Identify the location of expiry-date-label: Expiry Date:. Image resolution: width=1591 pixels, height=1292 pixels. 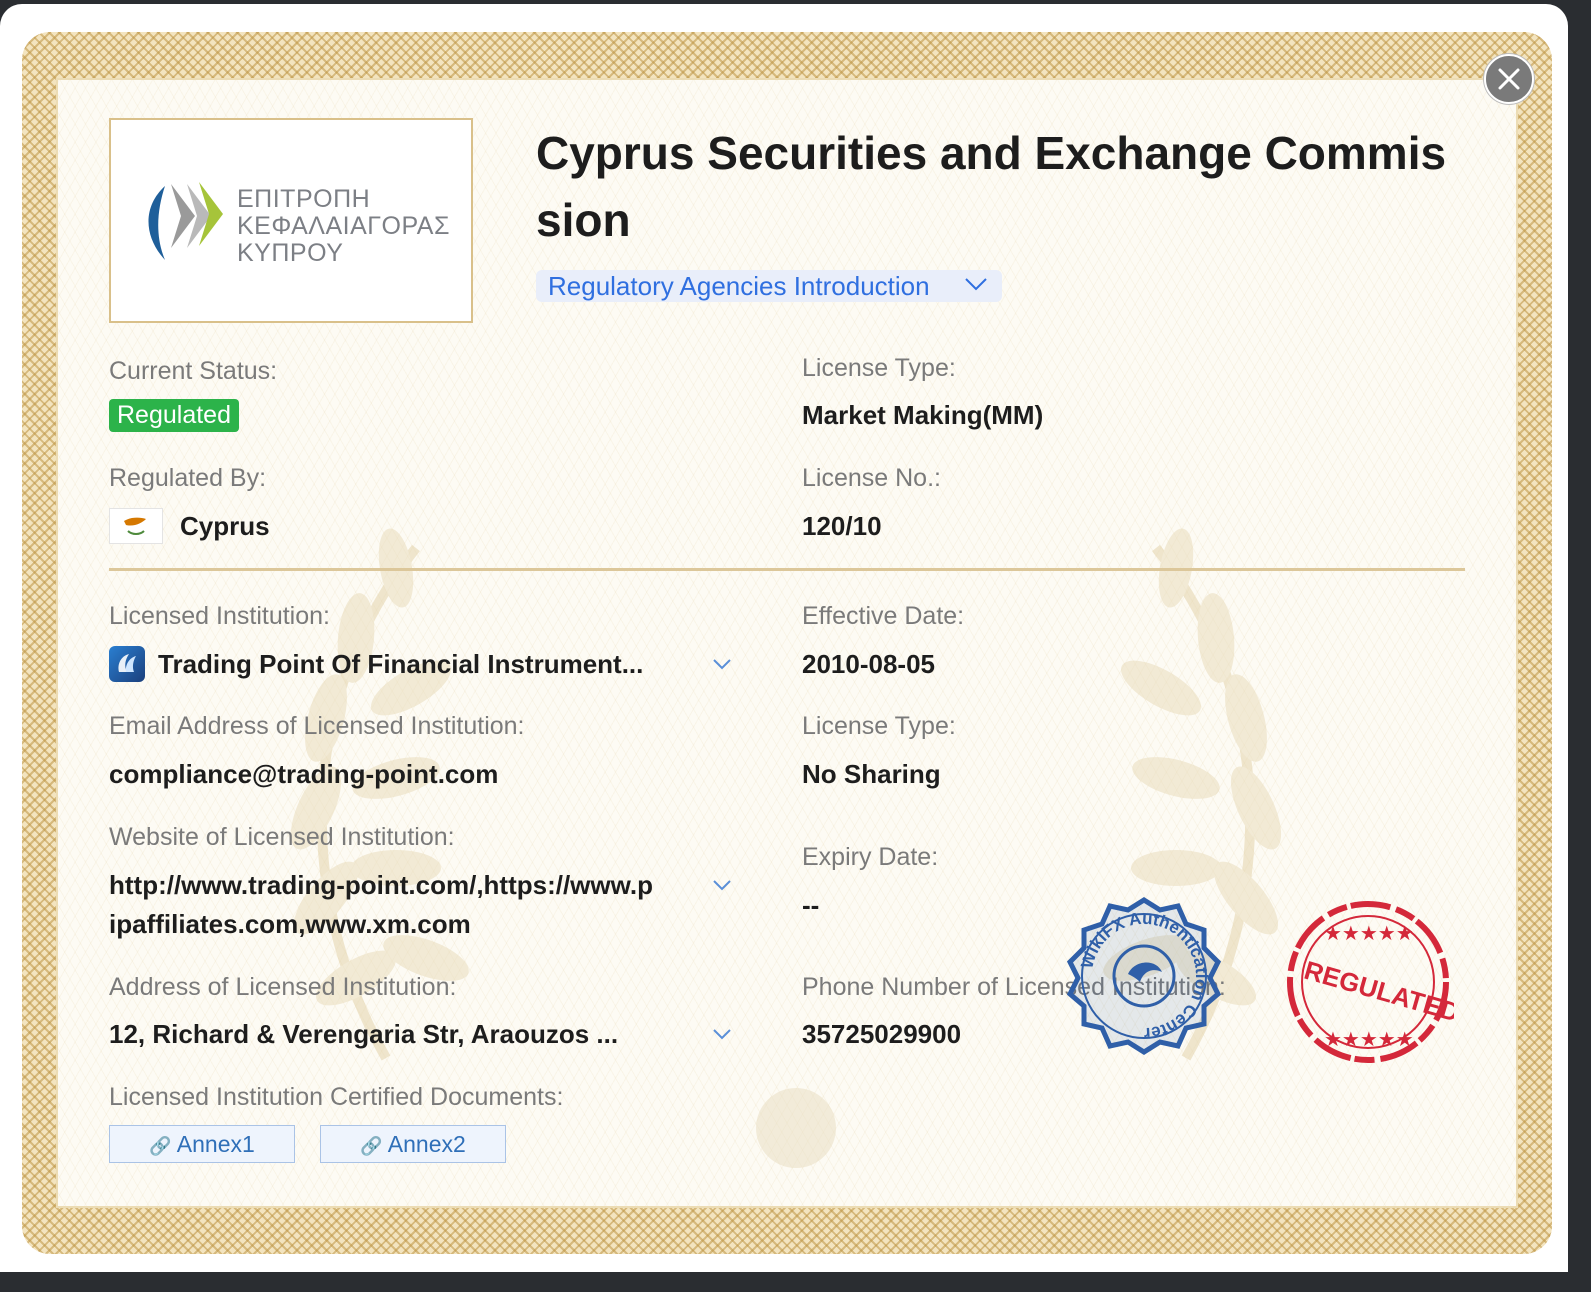
(870, 857).